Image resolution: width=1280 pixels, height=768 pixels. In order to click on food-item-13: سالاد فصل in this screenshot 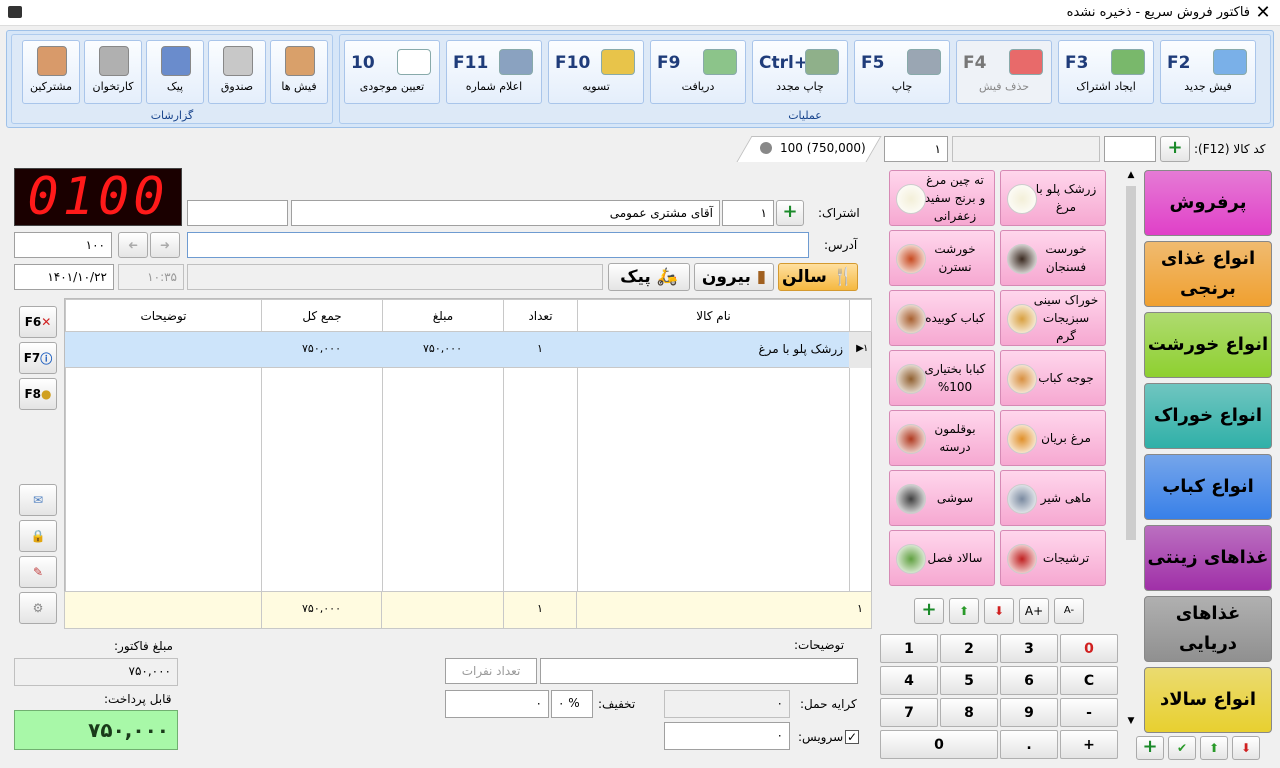, I will do `click(942, 558)`.